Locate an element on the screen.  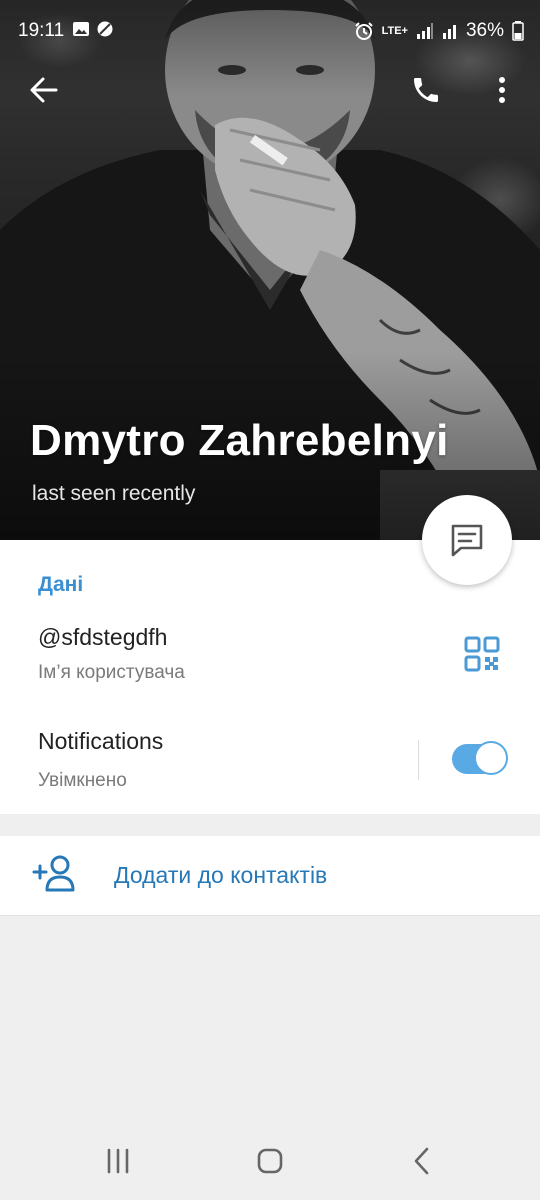
more-options-button is located at coordinates (502, 90).